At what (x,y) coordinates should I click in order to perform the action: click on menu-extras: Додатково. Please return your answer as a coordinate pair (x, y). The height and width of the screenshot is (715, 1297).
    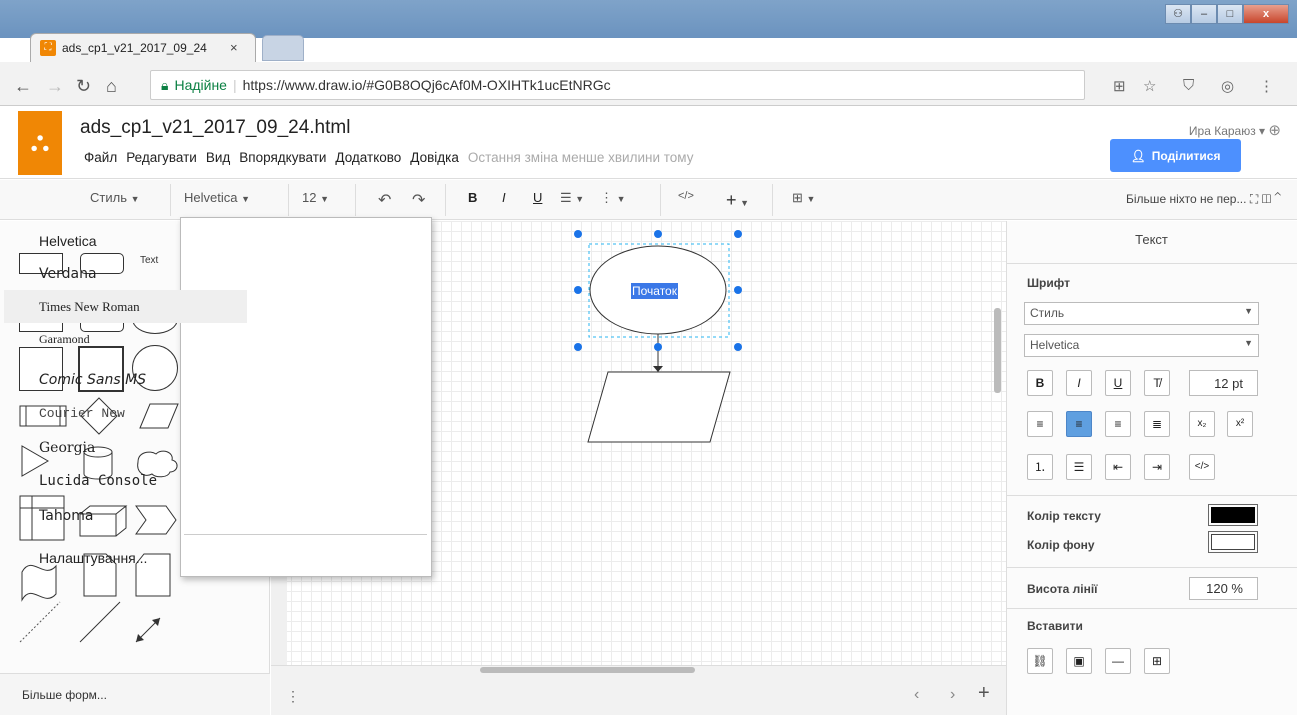
    Looking at the image, I should click on (368, 157).